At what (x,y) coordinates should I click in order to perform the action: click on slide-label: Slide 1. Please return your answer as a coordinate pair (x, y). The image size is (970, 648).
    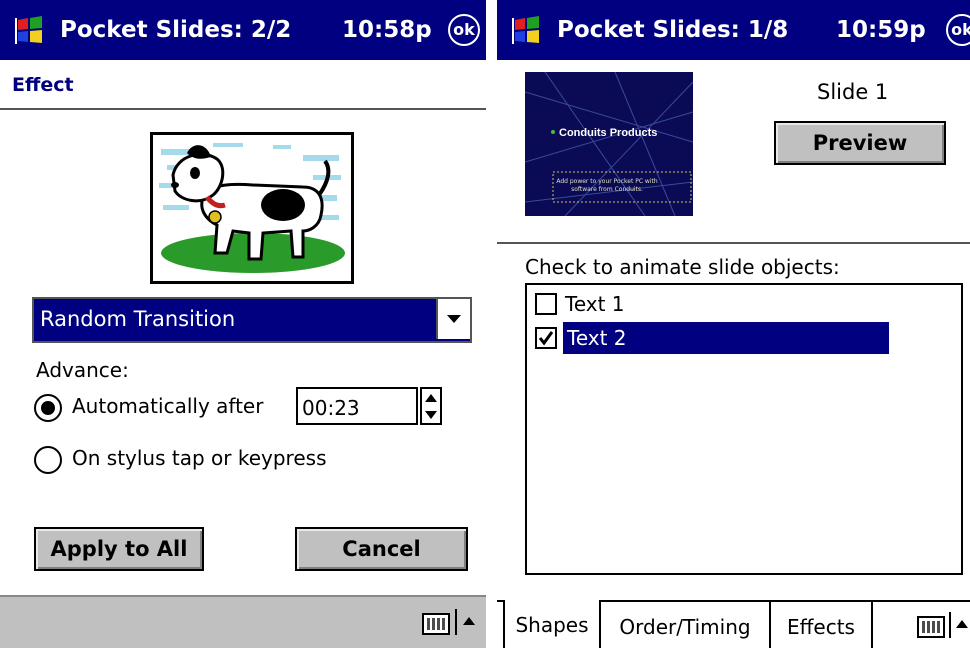
    Looking at the image, I should click on (853, 92).